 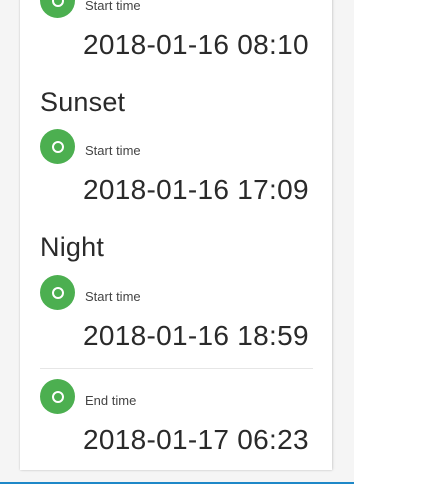 What do you see at coordinates (83, 102) in the screenshot?
I see `section-title-sunset: Sunset` at bounding box center [83, 102].